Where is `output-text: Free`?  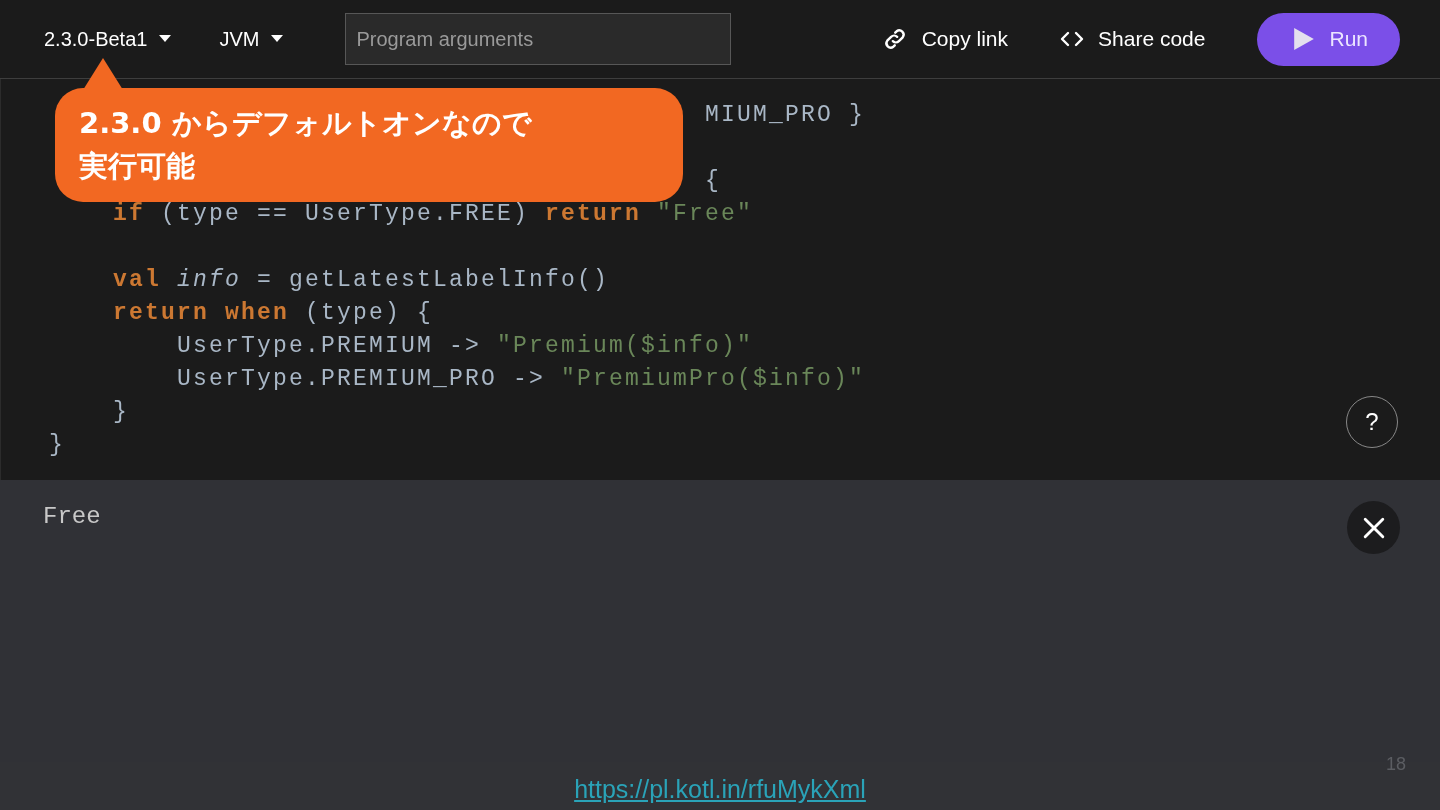
output-text: Free is located at coordinates (72, 517).